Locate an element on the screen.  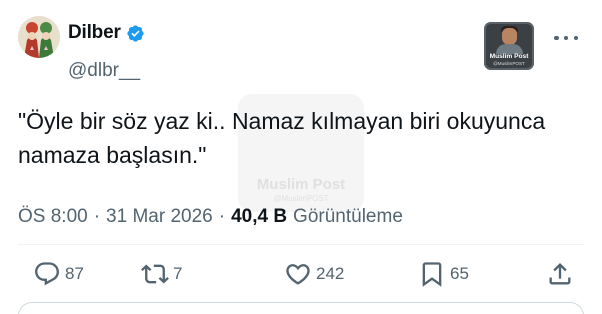
retweet-button: 7 is located at coordinates (161, 274).